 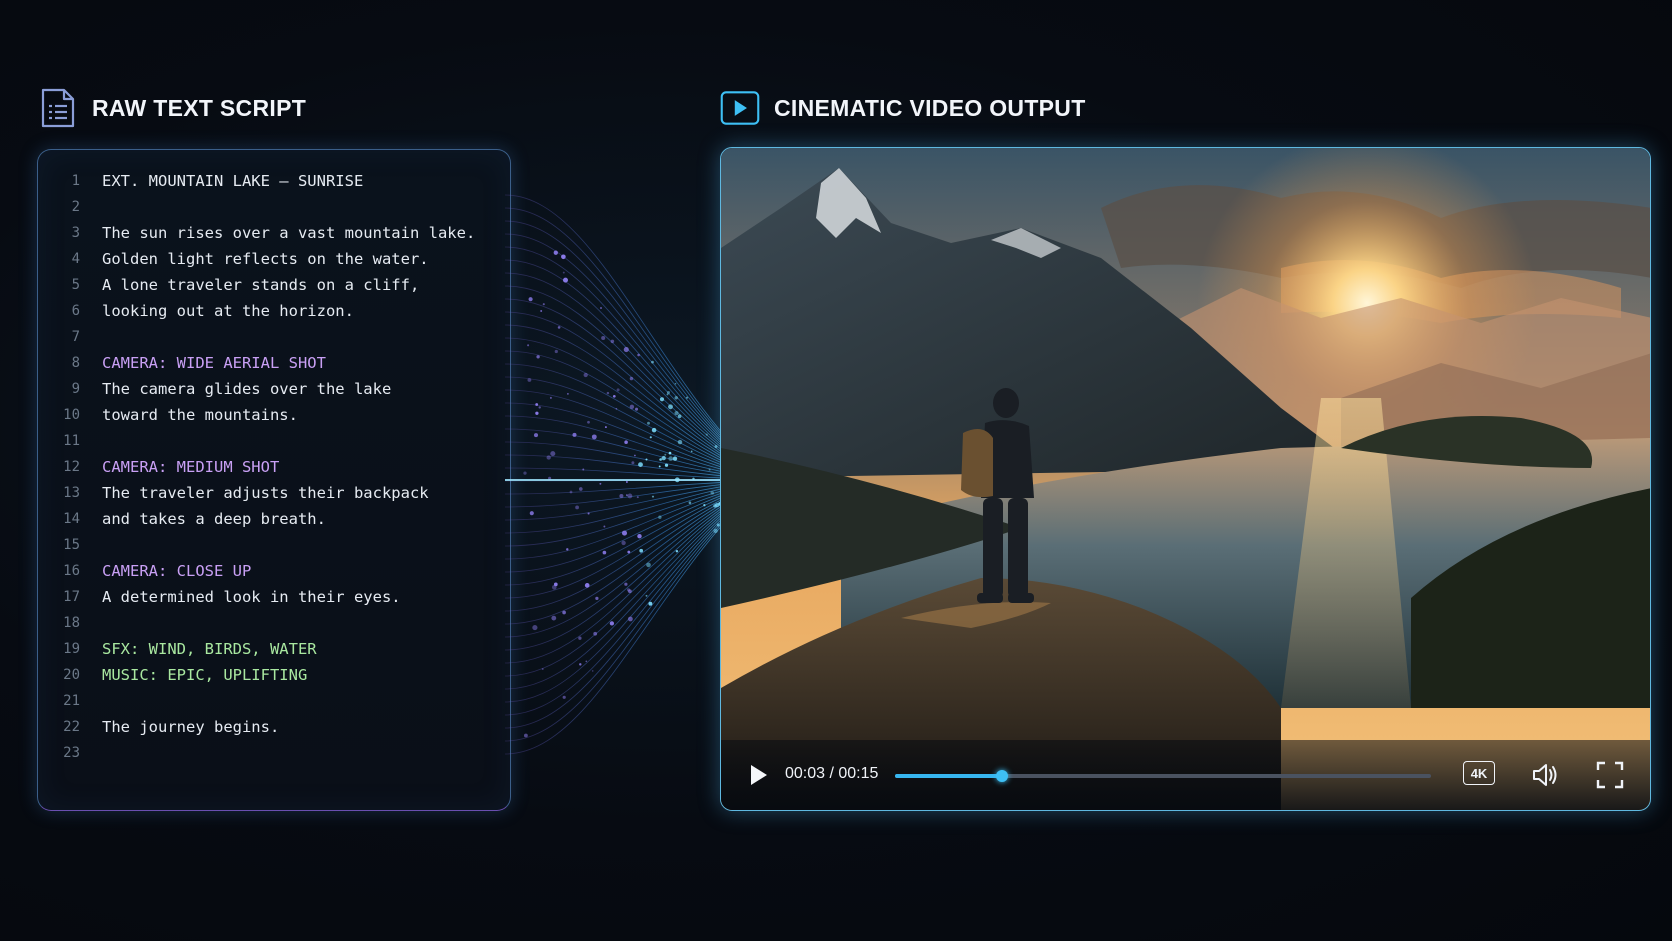 What do you see at coordinates (71, 753) in the screenshot?
I see `line-number: 23` at bounding box center [71, 753].